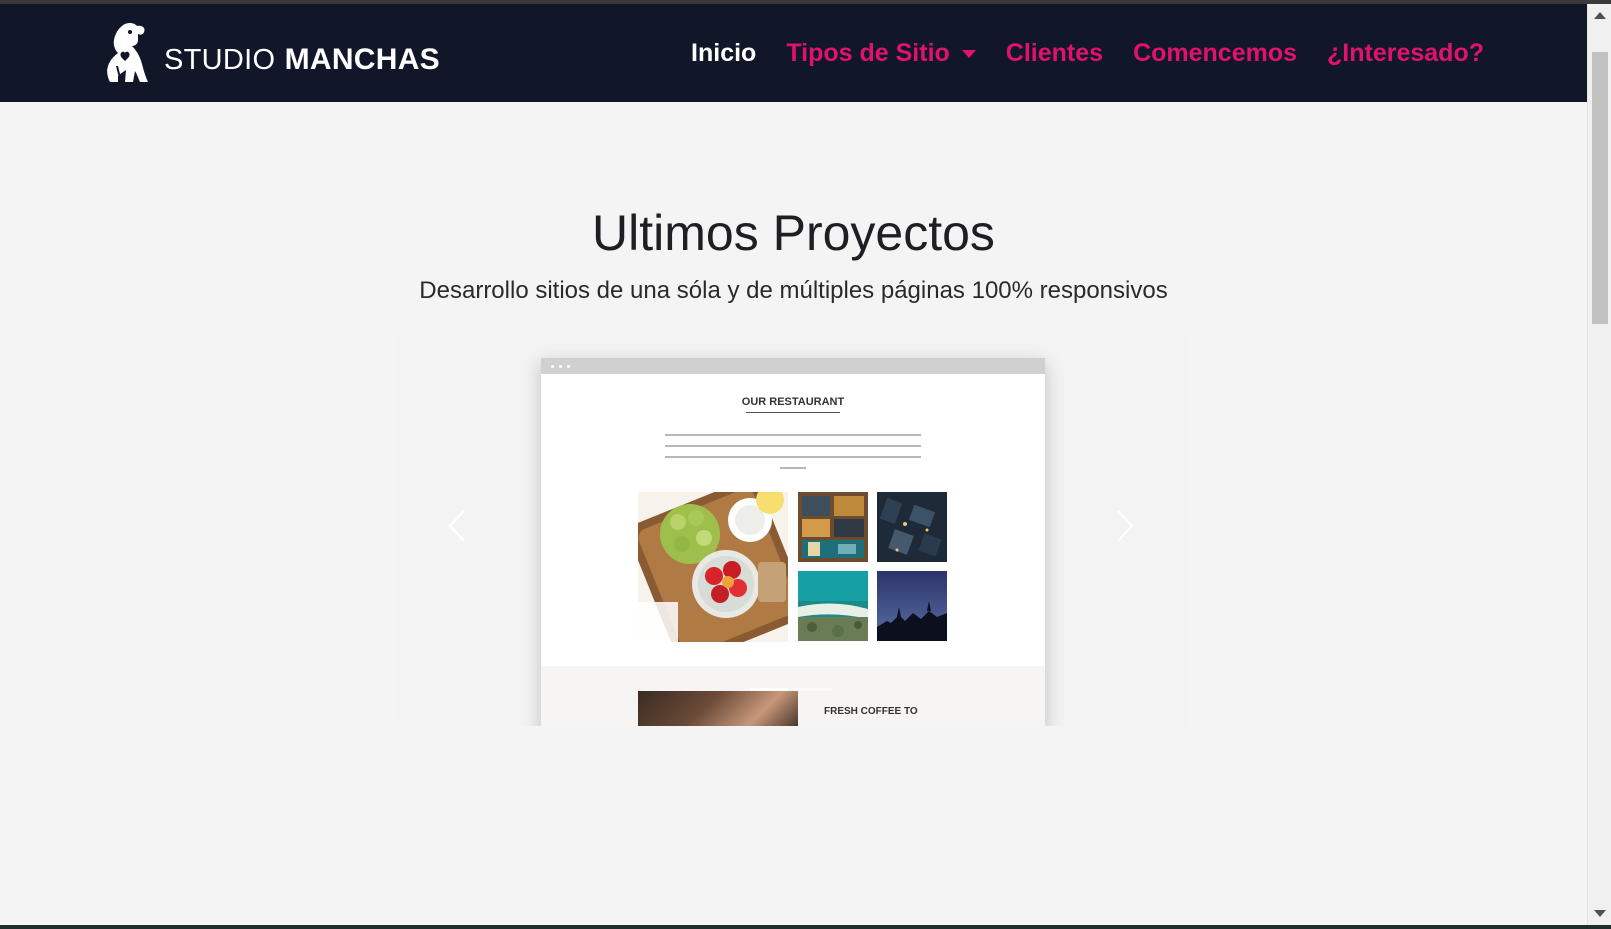  I want to click on mockup-heading-underline, so click(793, 412).